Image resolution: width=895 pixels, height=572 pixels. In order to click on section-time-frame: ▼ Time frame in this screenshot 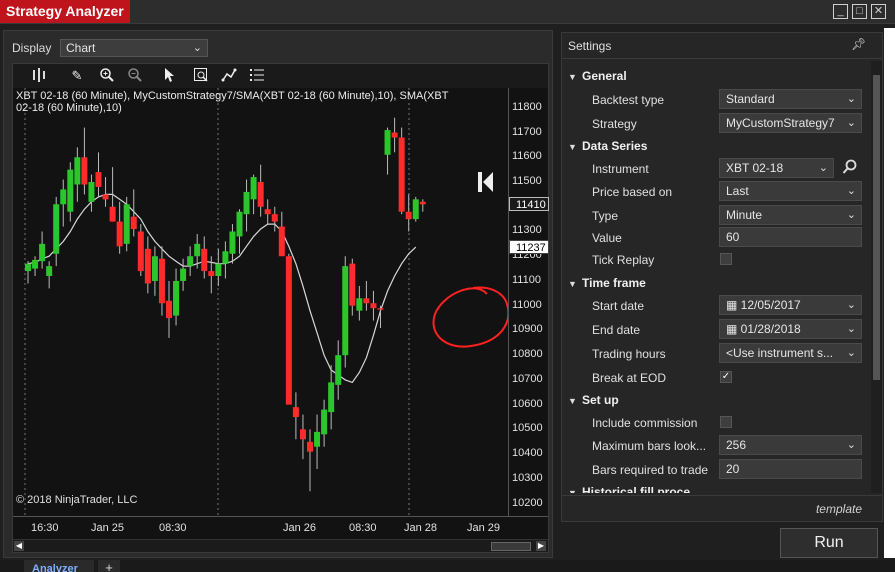, I will do `click(607, 287)`.